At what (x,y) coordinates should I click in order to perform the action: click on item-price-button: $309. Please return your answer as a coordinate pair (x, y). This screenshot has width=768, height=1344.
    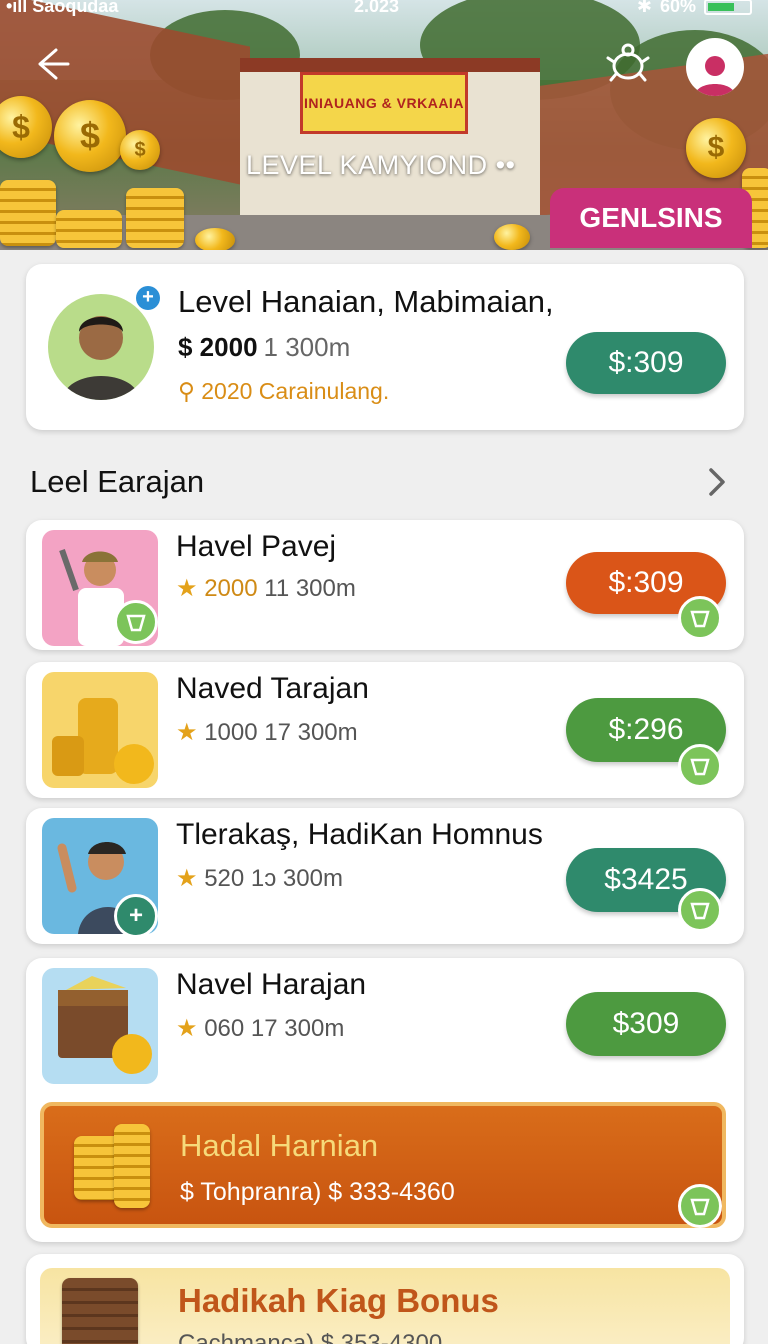
    Looking at the image, I should click on (646, 1024).